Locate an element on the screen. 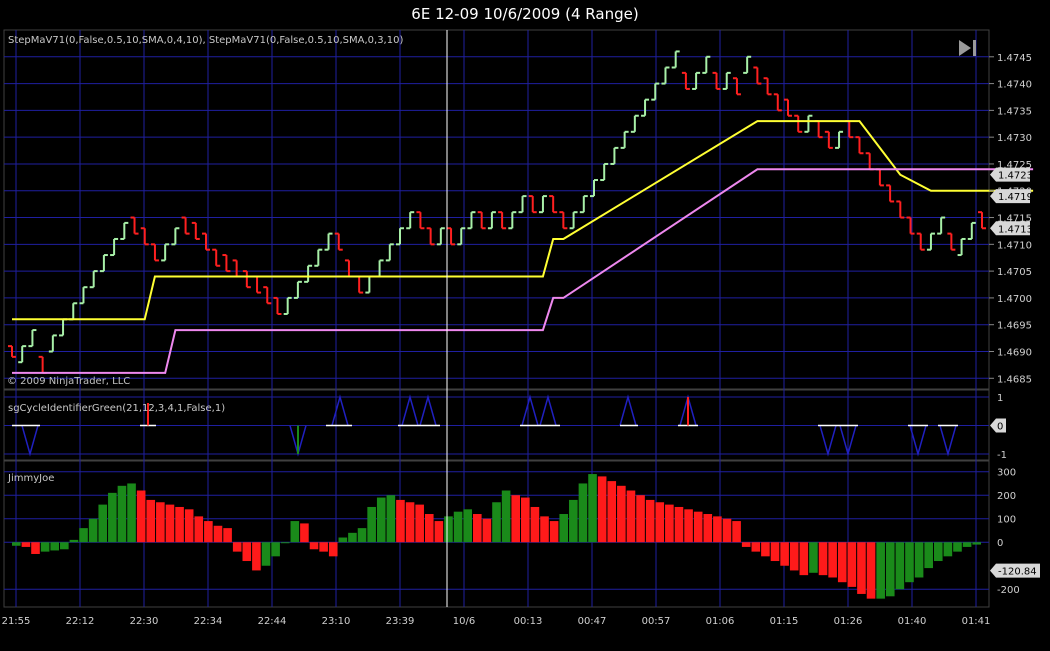 The image size is (1050, 651). y-tick-label: 300 is located at coordinates (1006, 473).